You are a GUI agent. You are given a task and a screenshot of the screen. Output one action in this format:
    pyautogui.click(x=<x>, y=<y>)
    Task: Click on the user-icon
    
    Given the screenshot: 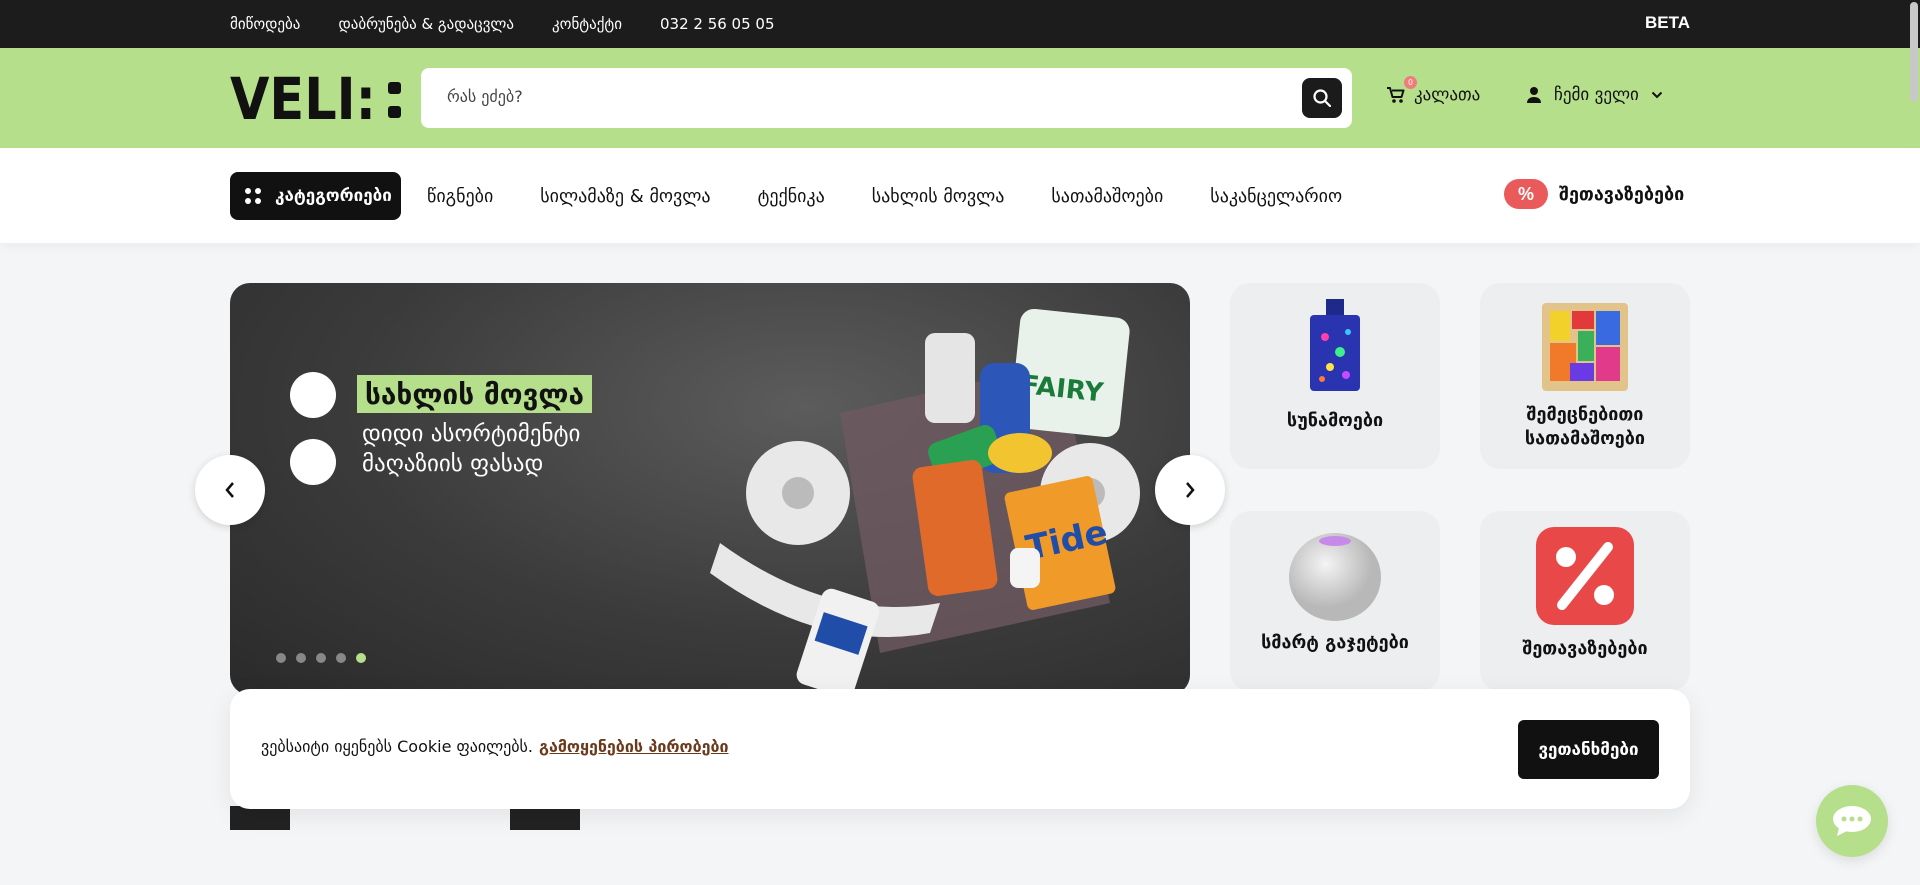 What is the action you would take?
    pyautogui.click(x=1534, y=95)
    